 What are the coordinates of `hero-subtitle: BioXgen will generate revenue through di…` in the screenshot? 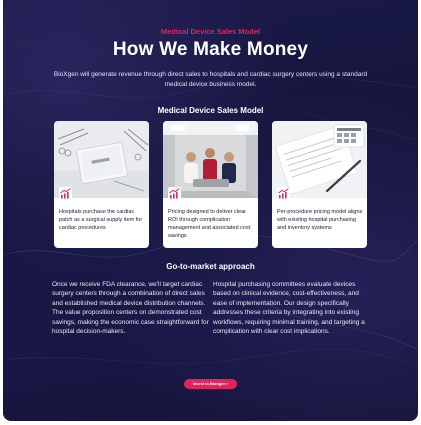 It's located at (210, 79).